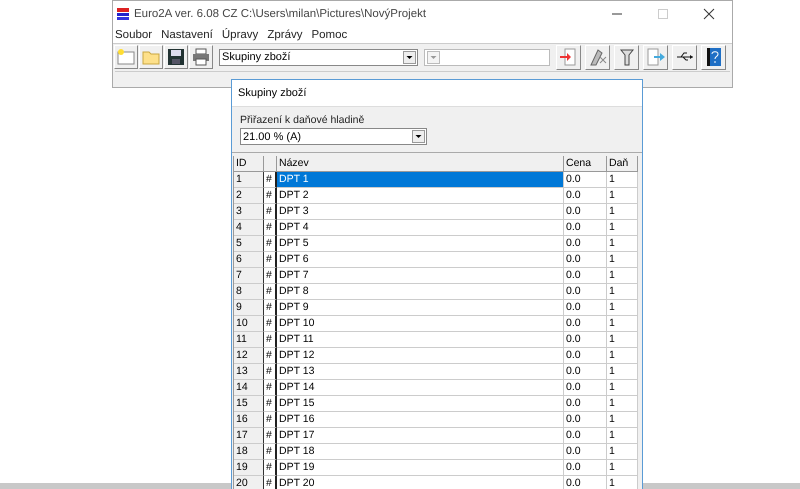  I want to click on table-cell: DPT 4, so click(420, 228).